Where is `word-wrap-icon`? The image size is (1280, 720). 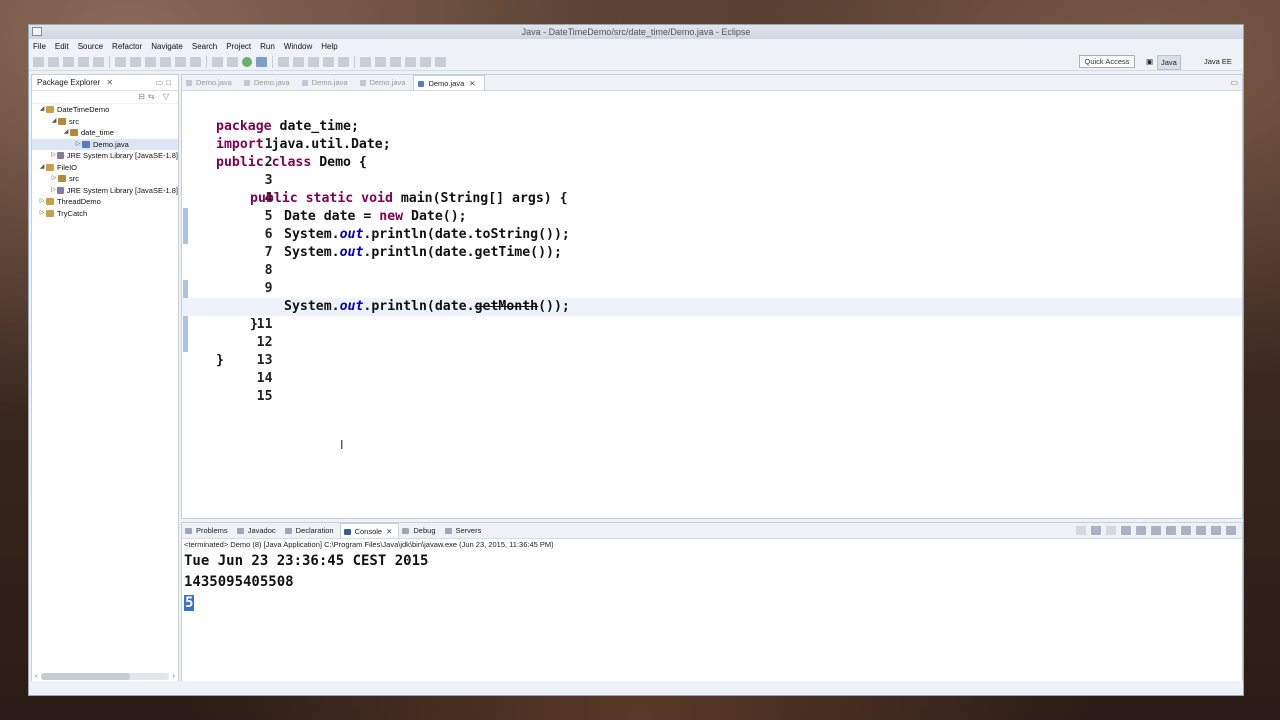 word-wrap-icon is located at coordinates (1156, 530).